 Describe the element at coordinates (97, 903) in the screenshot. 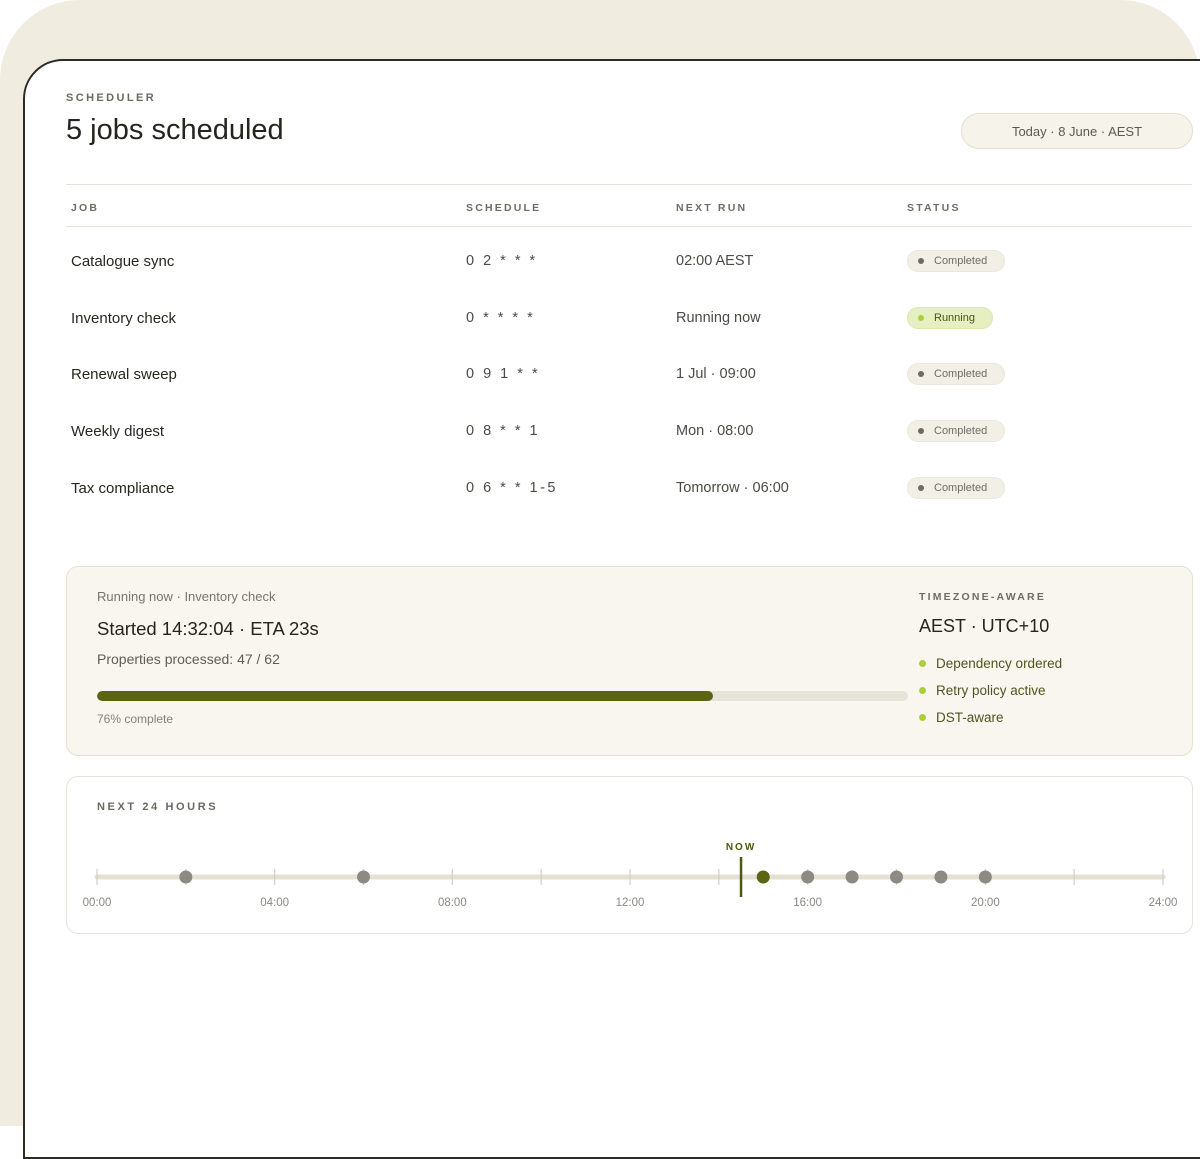

I see `timeline-tick-label: 00:00` at that location.